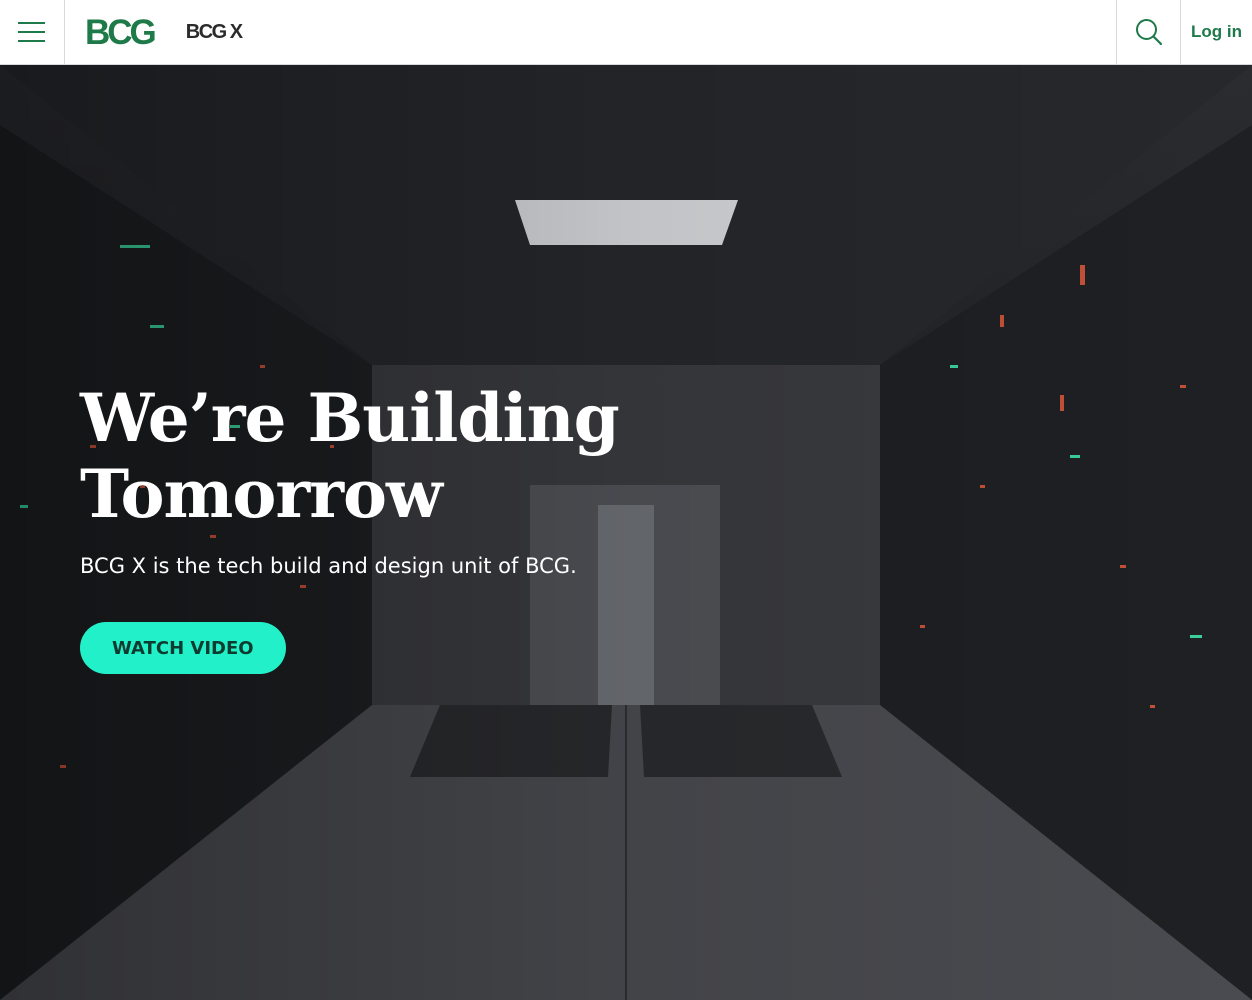 The width and height of the screenshot is (1252, 1000). What do you see at coordinates (1216, 32) in the screenshot?
I see `login-link: Log in` at bounding box center [1216, 32].